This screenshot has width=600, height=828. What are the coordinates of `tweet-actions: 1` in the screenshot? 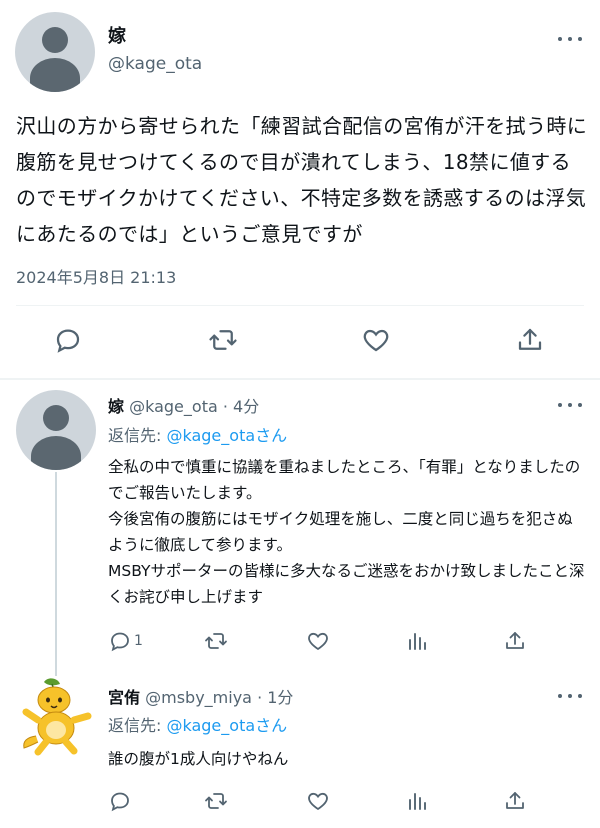 It's located at (300, 643).